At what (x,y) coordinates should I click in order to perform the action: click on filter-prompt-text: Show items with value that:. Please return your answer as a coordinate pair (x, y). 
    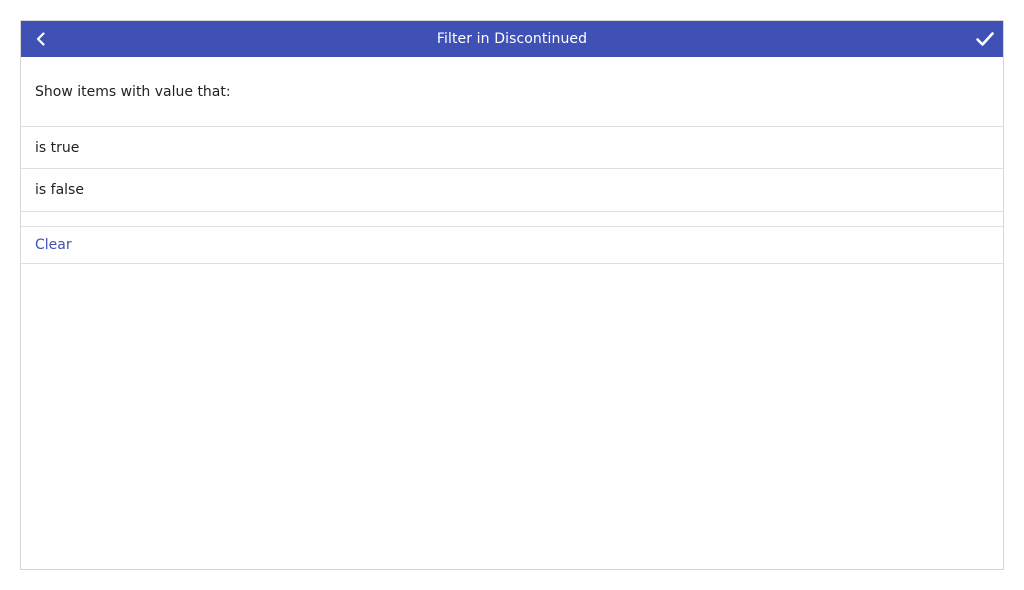
    Looking at the image, I should click on (133, 91).